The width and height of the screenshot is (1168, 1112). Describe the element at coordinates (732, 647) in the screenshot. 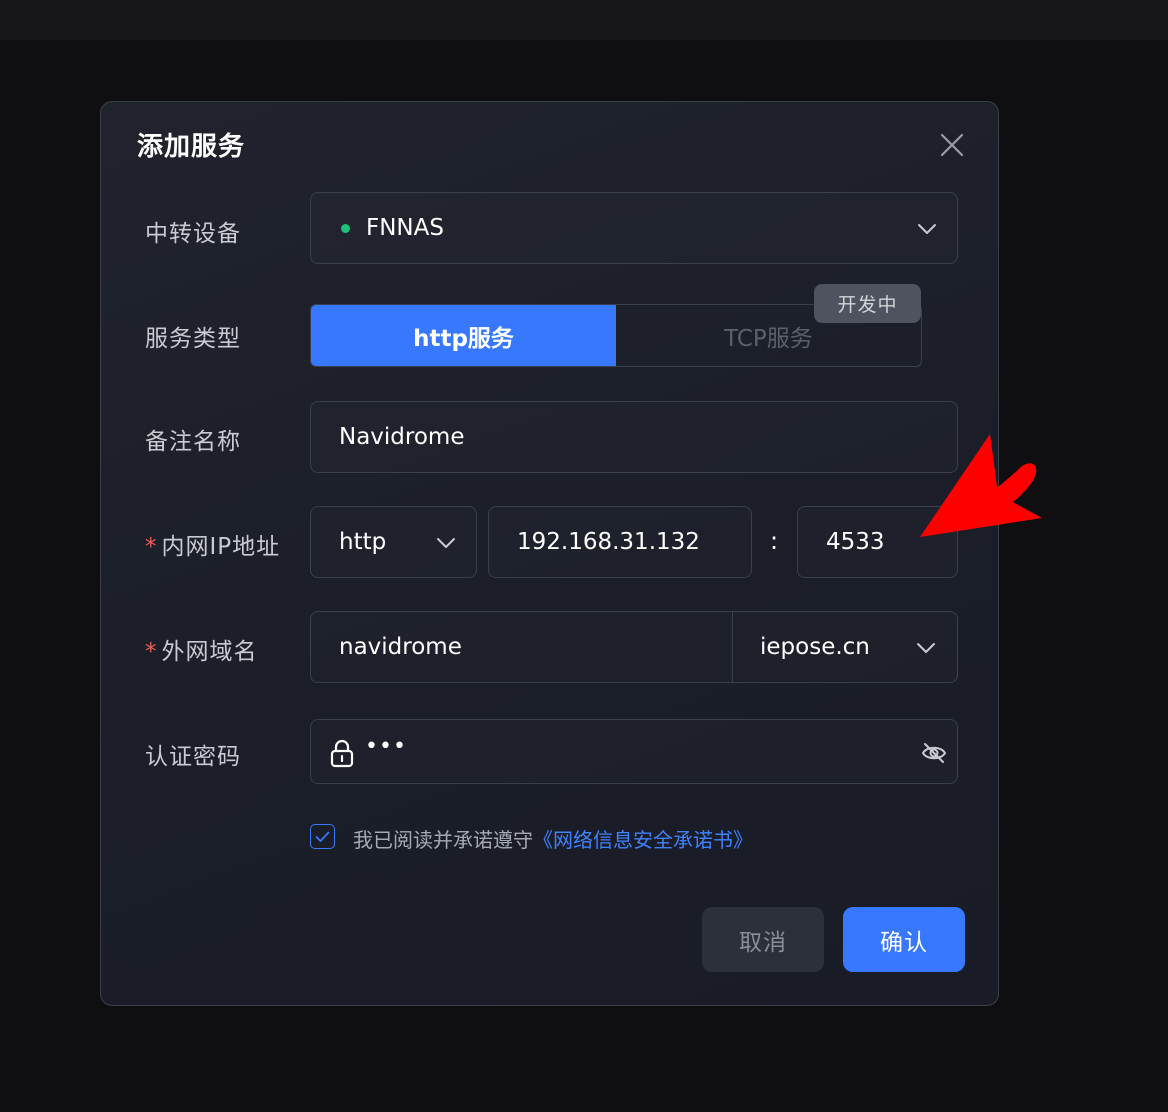

I see `domain-divider` at that location.